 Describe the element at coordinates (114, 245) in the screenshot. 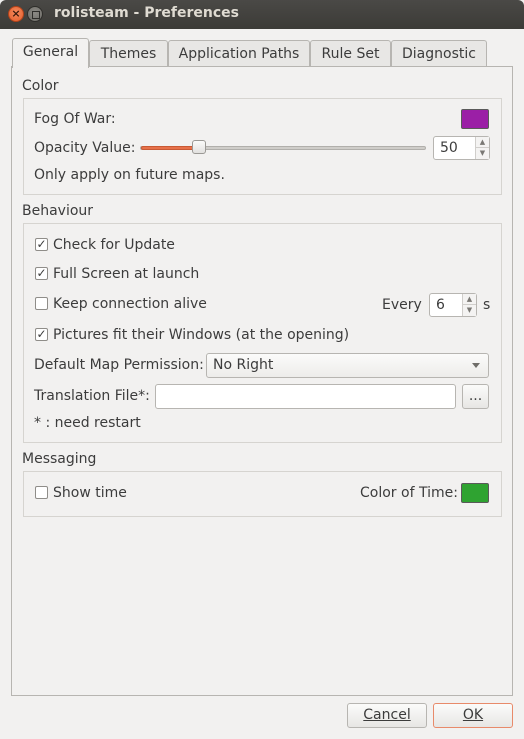

I see `check-update-label: Check for Update` at that location.